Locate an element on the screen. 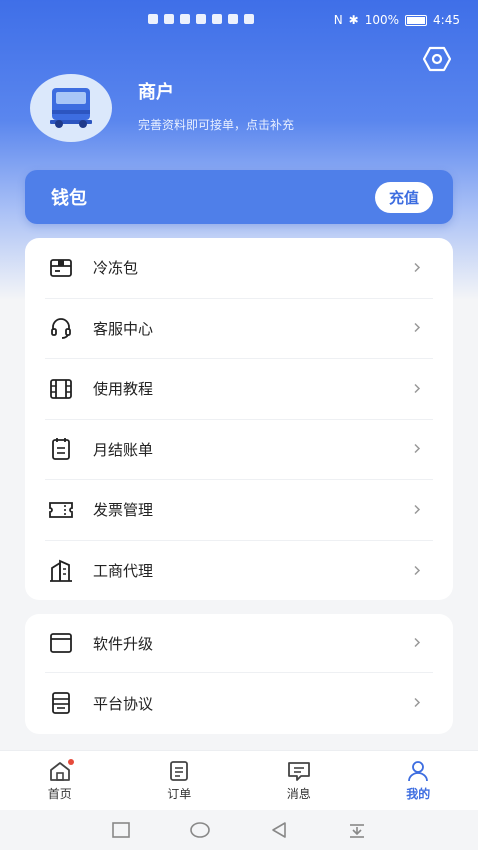  tab-orders: 订单 is located at coordinates (180, 780).